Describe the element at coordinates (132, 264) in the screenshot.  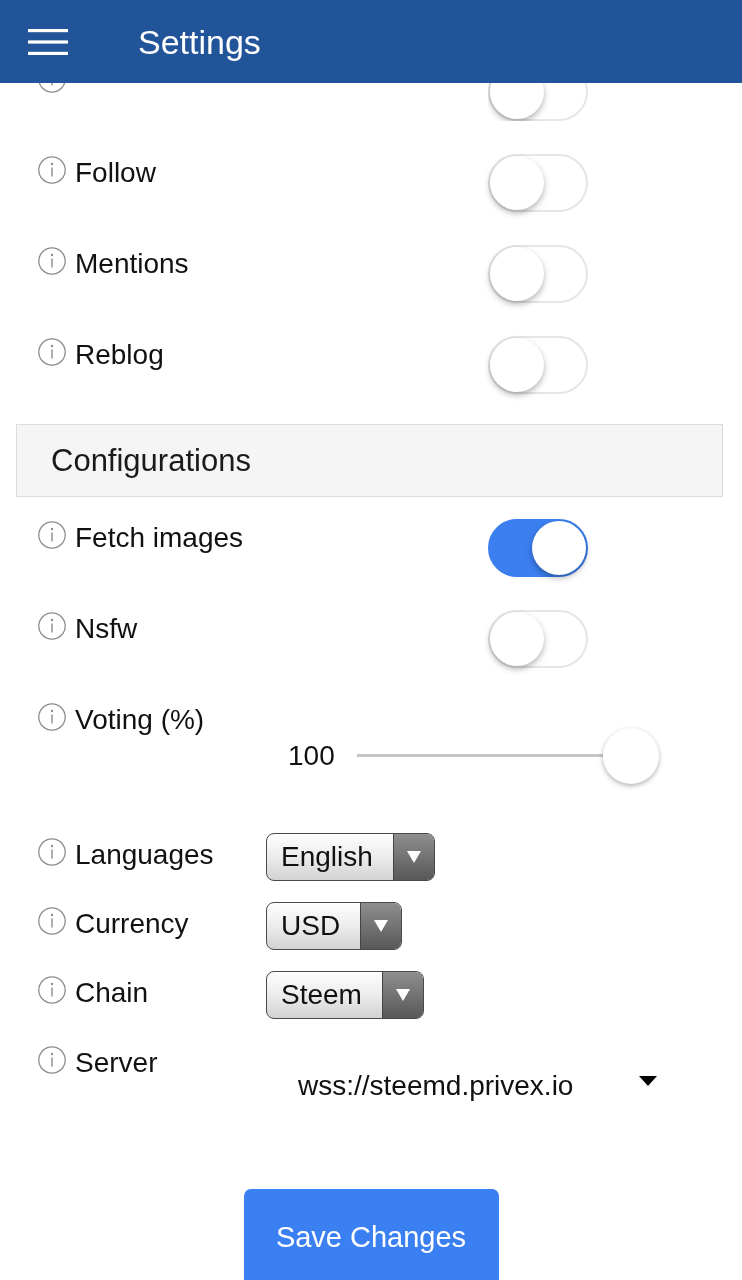
I see `setting-label: Mentions` at that location.